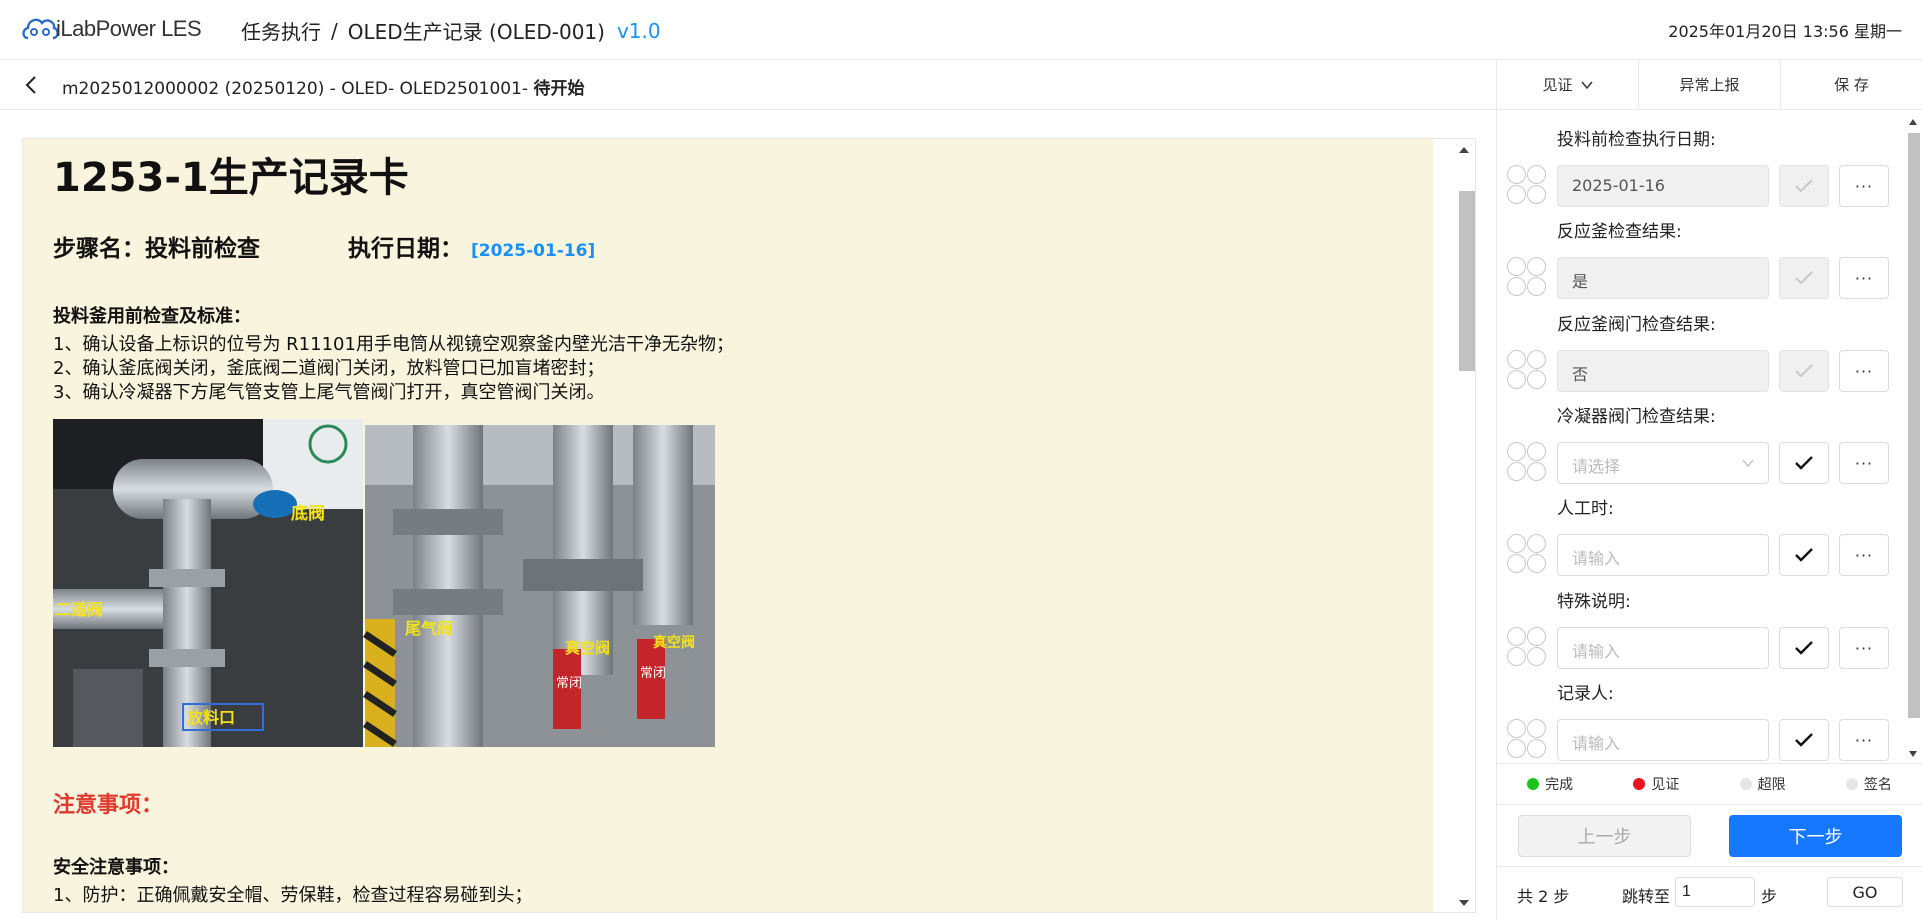 The image size is (1922, 919). What do you see at coordinates (129, 28) in the screenshot?
I see `logo-text: iLabPower LES` at bounding box center [129, 28].